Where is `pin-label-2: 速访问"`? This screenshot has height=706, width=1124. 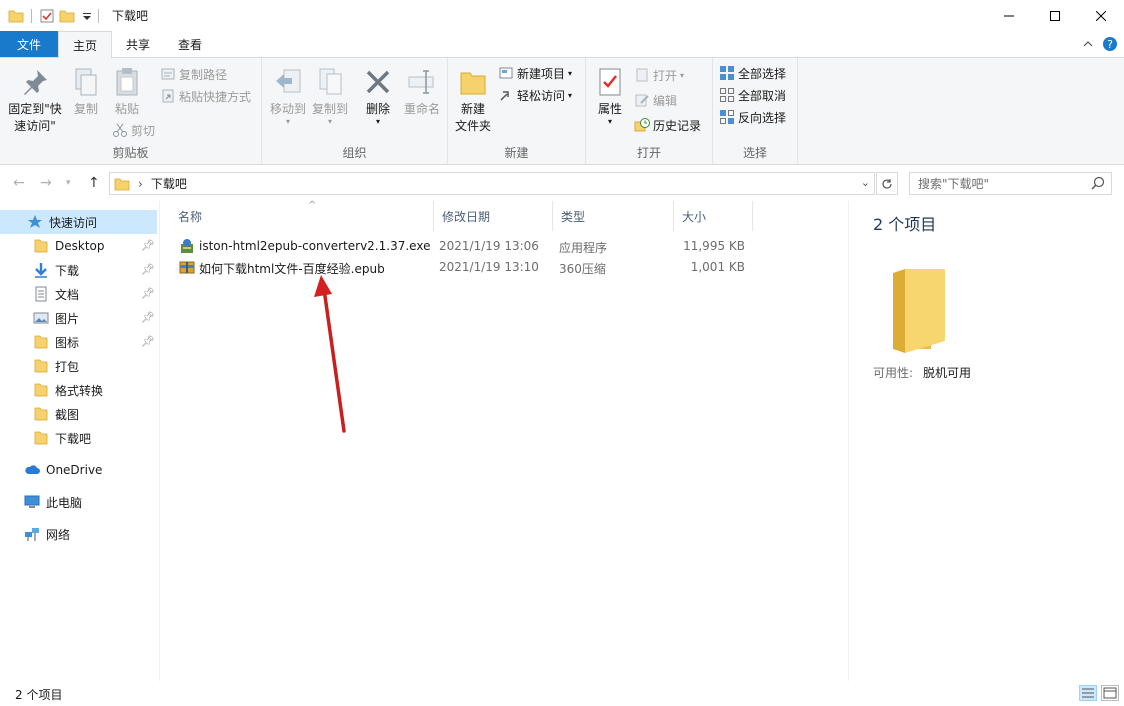 pin-label-2: 速访问" is located at coordinates (35, 126).